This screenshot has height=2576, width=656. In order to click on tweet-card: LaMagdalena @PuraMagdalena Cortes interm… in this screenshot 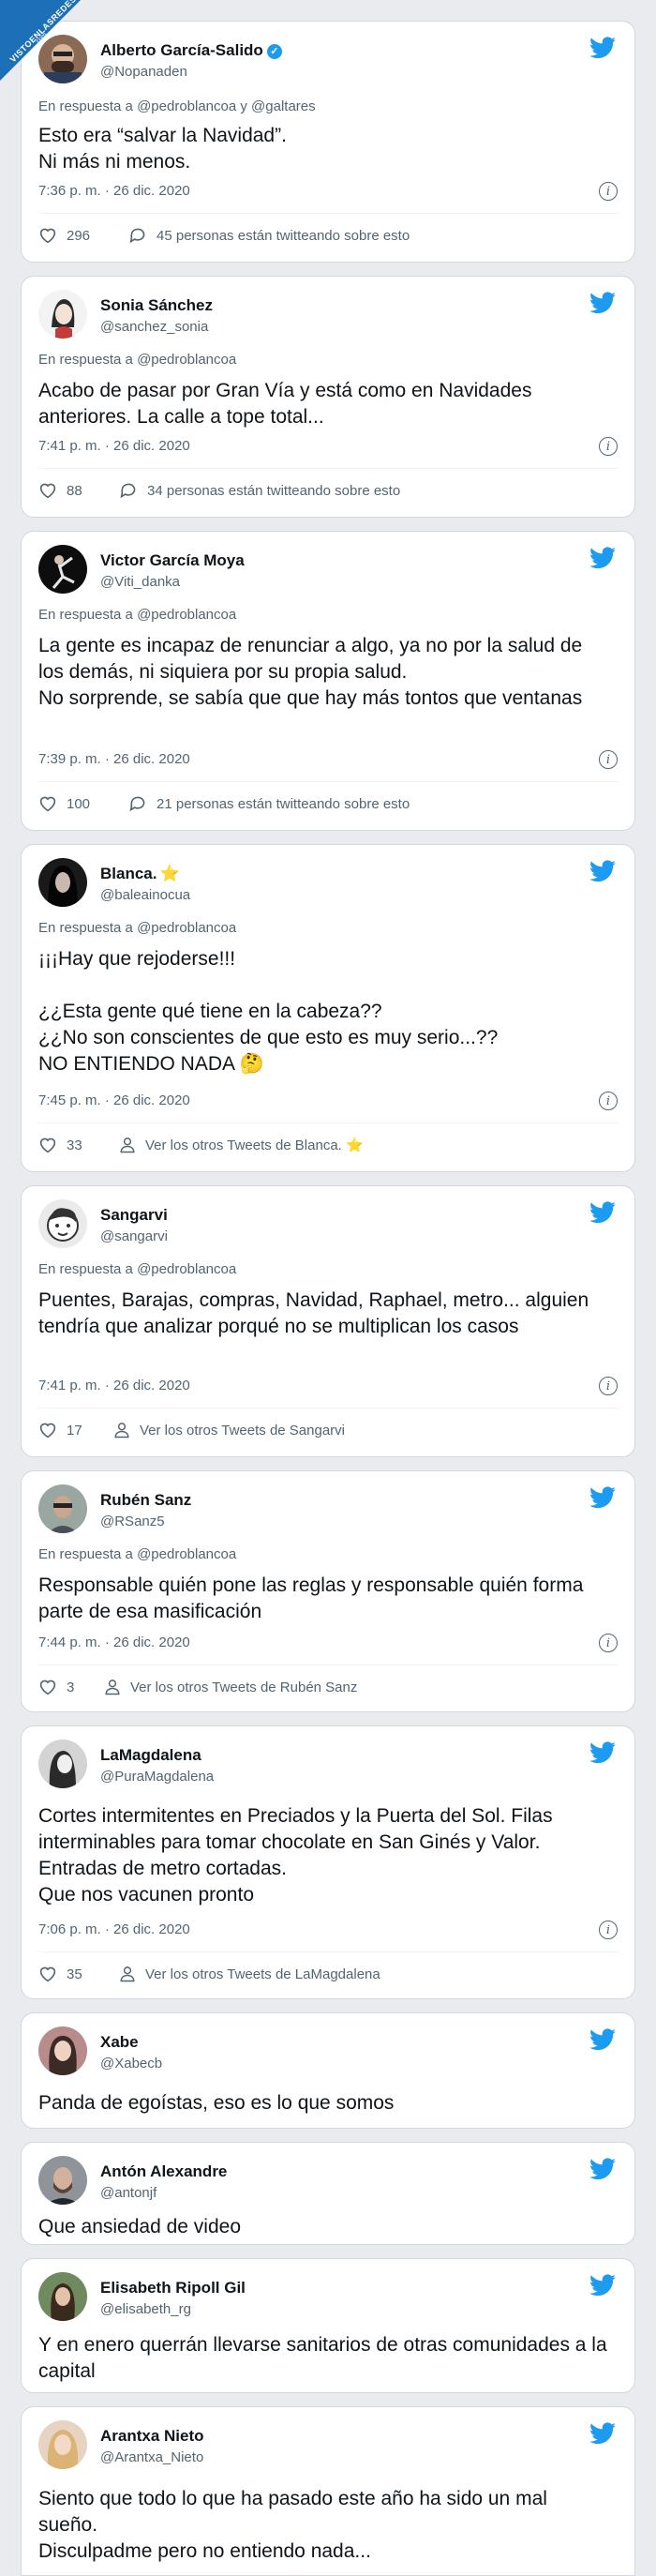, I will do `click(328, 1862)`.